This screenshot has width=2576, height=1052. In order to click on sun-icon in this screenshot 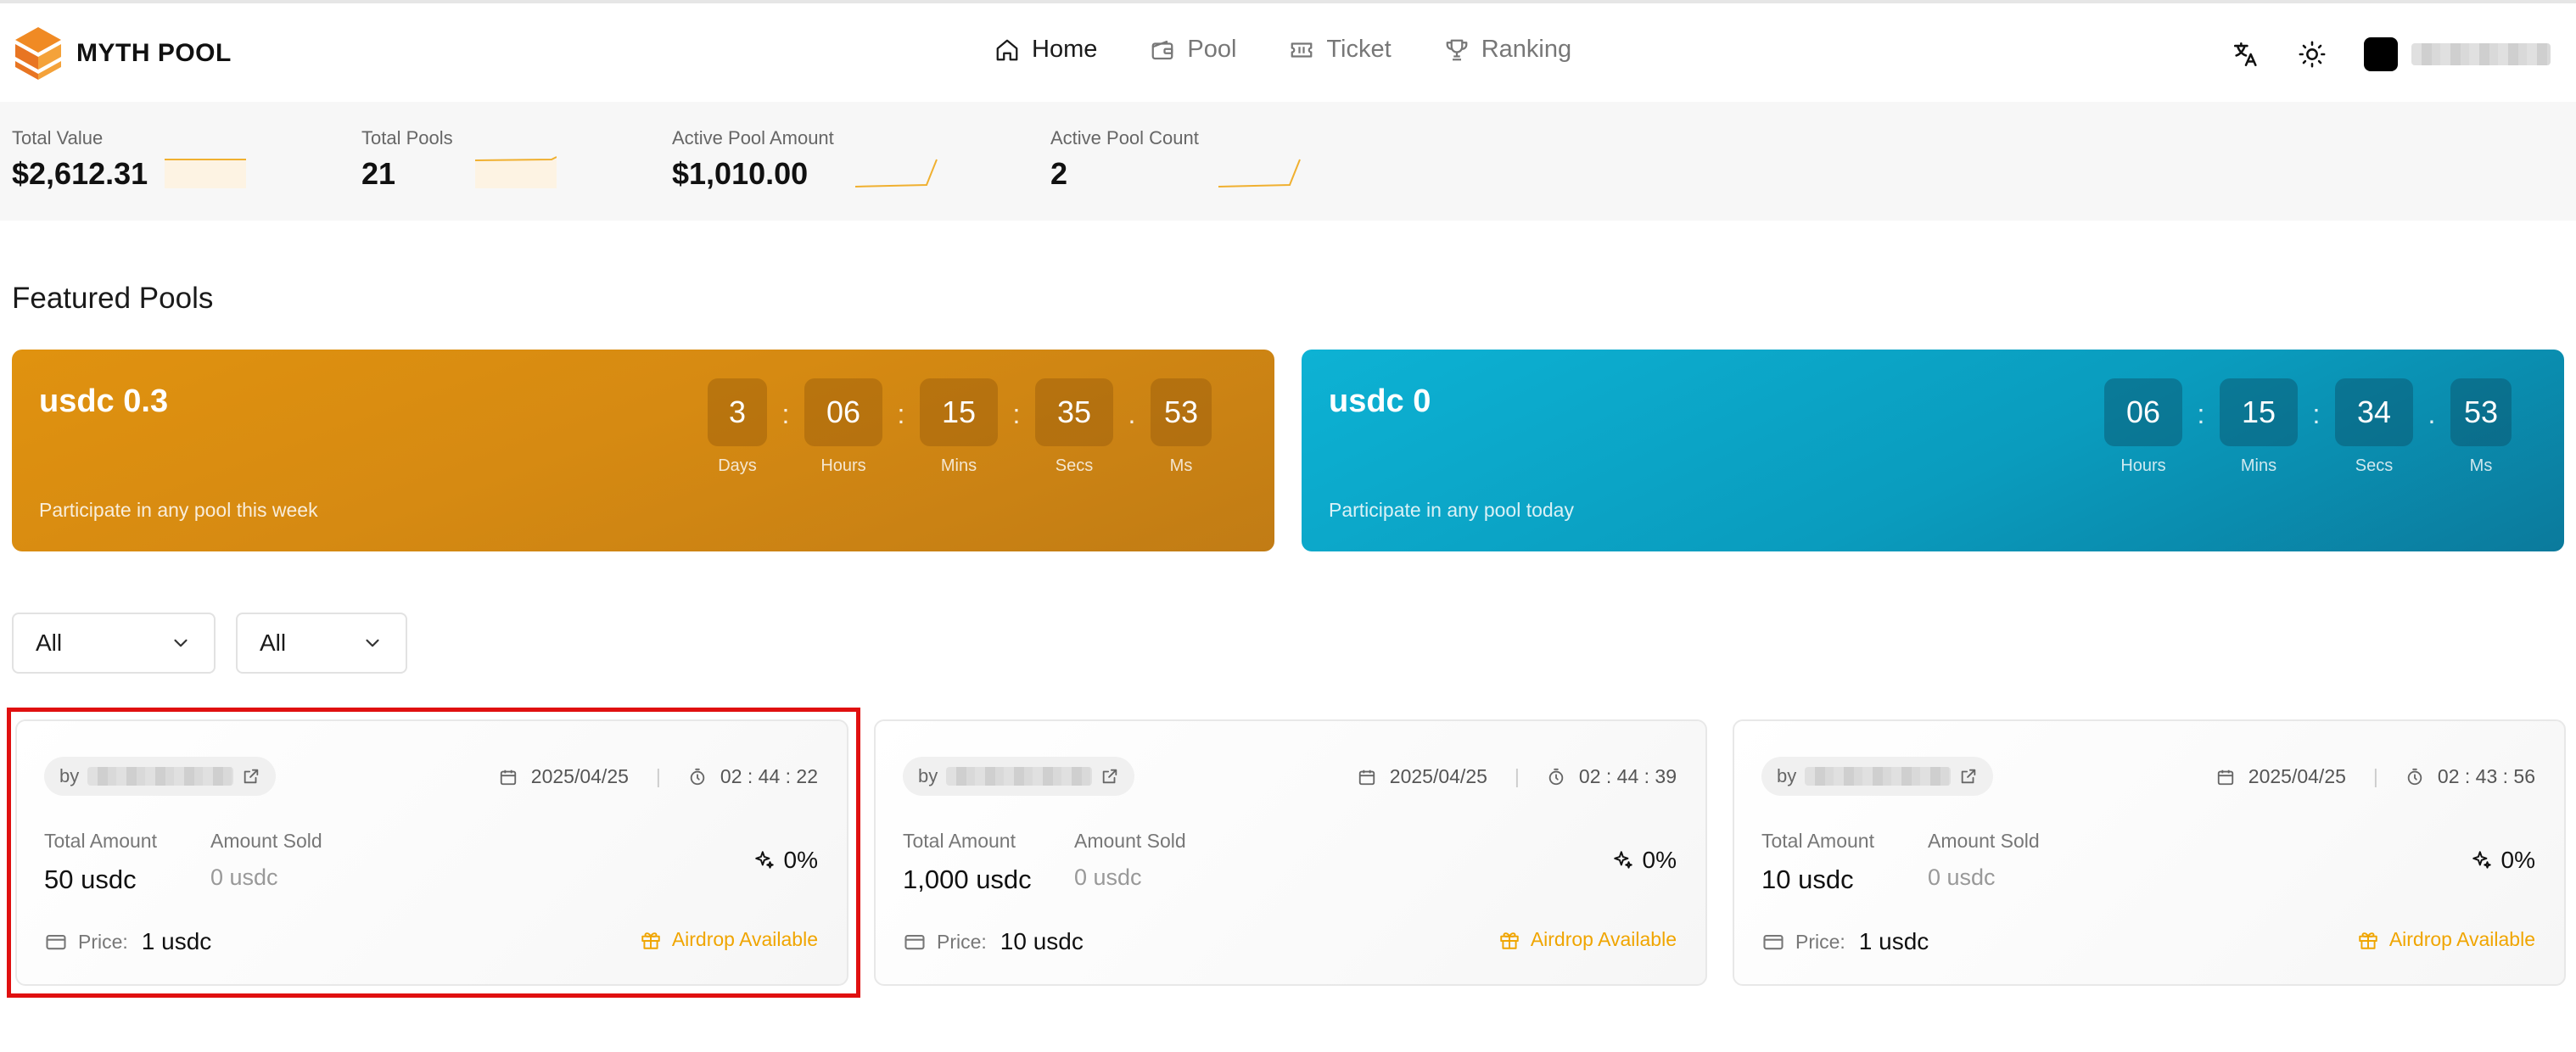, I will do `click(2312, 55)`.